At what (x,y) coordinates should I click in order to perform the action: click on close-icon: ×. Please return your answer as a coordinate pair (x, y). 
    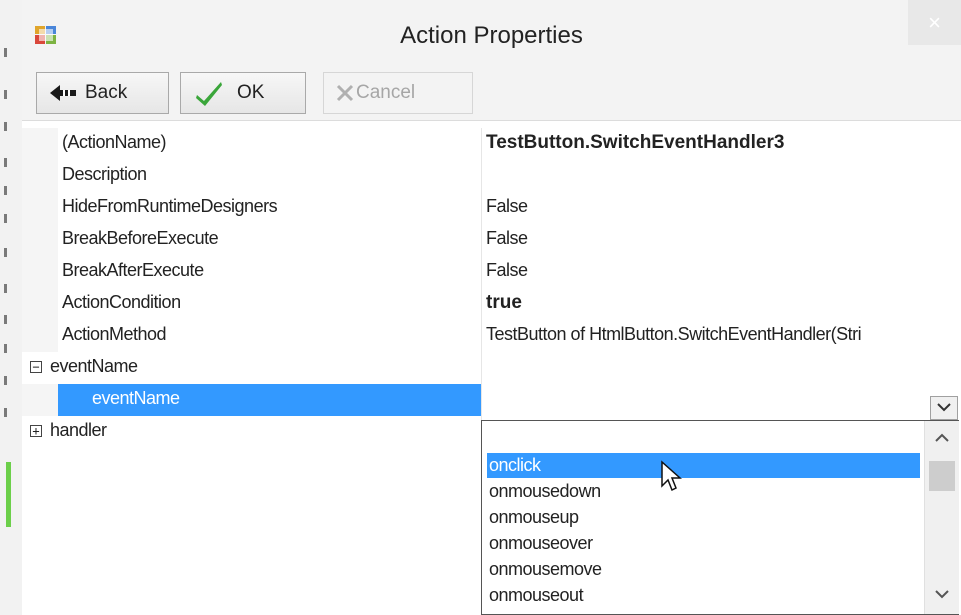
    Looking at the image, I should click on (934, 22).